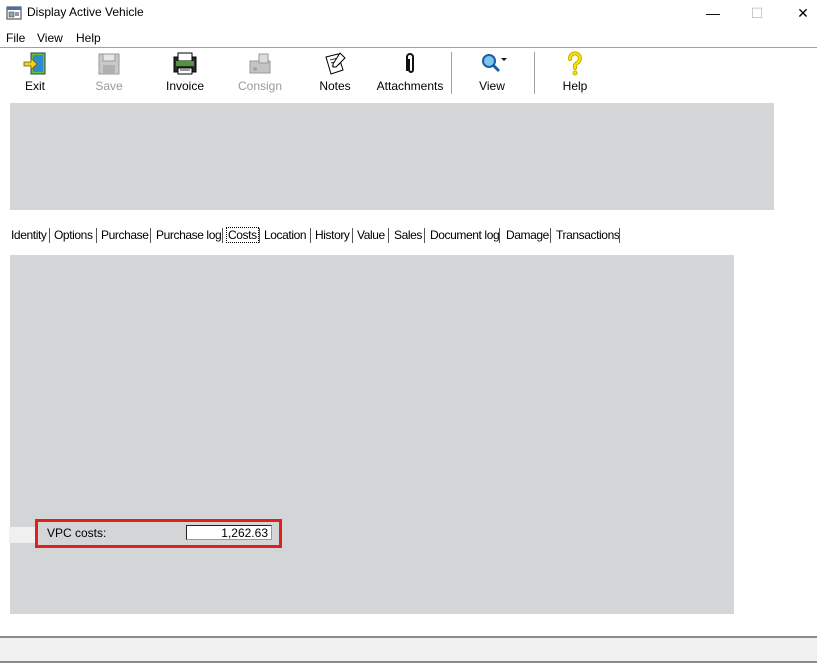  What do you see at coordinates (285, 235) in the screenshot?
I see `tab-location: Location` at bounding box center [285, 235].